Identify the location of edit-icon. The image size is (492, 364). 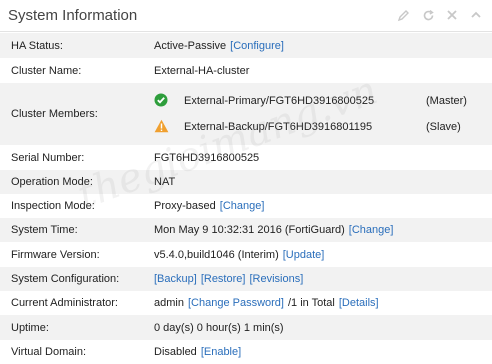
(403, 15).